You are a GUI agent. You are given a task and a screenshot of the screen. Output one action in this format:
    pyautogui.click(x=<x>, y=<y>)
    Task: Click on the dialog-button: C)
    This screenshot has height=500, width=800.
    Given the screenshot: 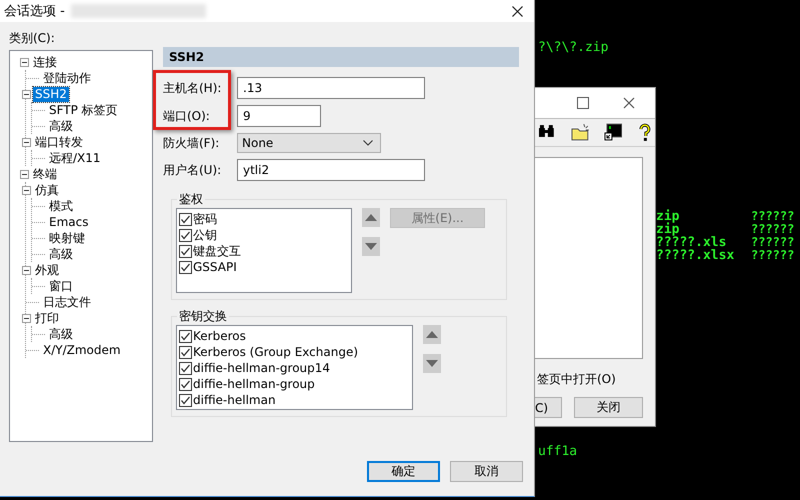 What is the action you would take?
    pyautogui.click(x=548, y=407)
    